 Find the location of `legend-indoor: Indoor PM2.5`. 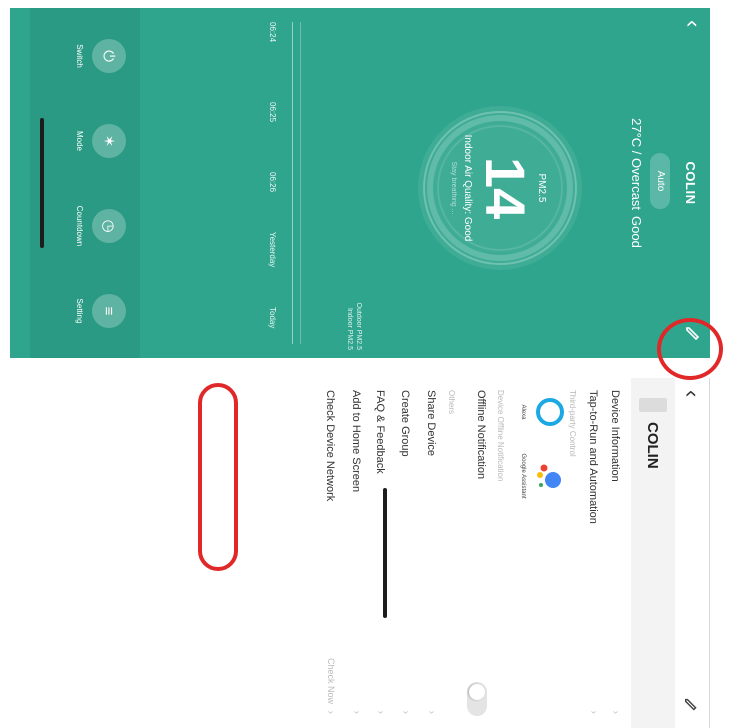

legend-indoor: Indoor PM2.5 is located at coordinates (349, 328).